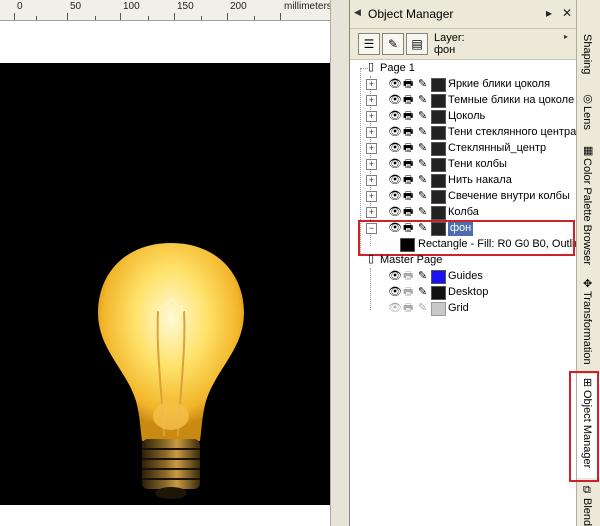 The width and height of the screenshot is (600, 526). What do you see at coordinates (308, 6) in the screenshot?
I see `ruler-unit: millimeters` at bounding box center [308, 6].